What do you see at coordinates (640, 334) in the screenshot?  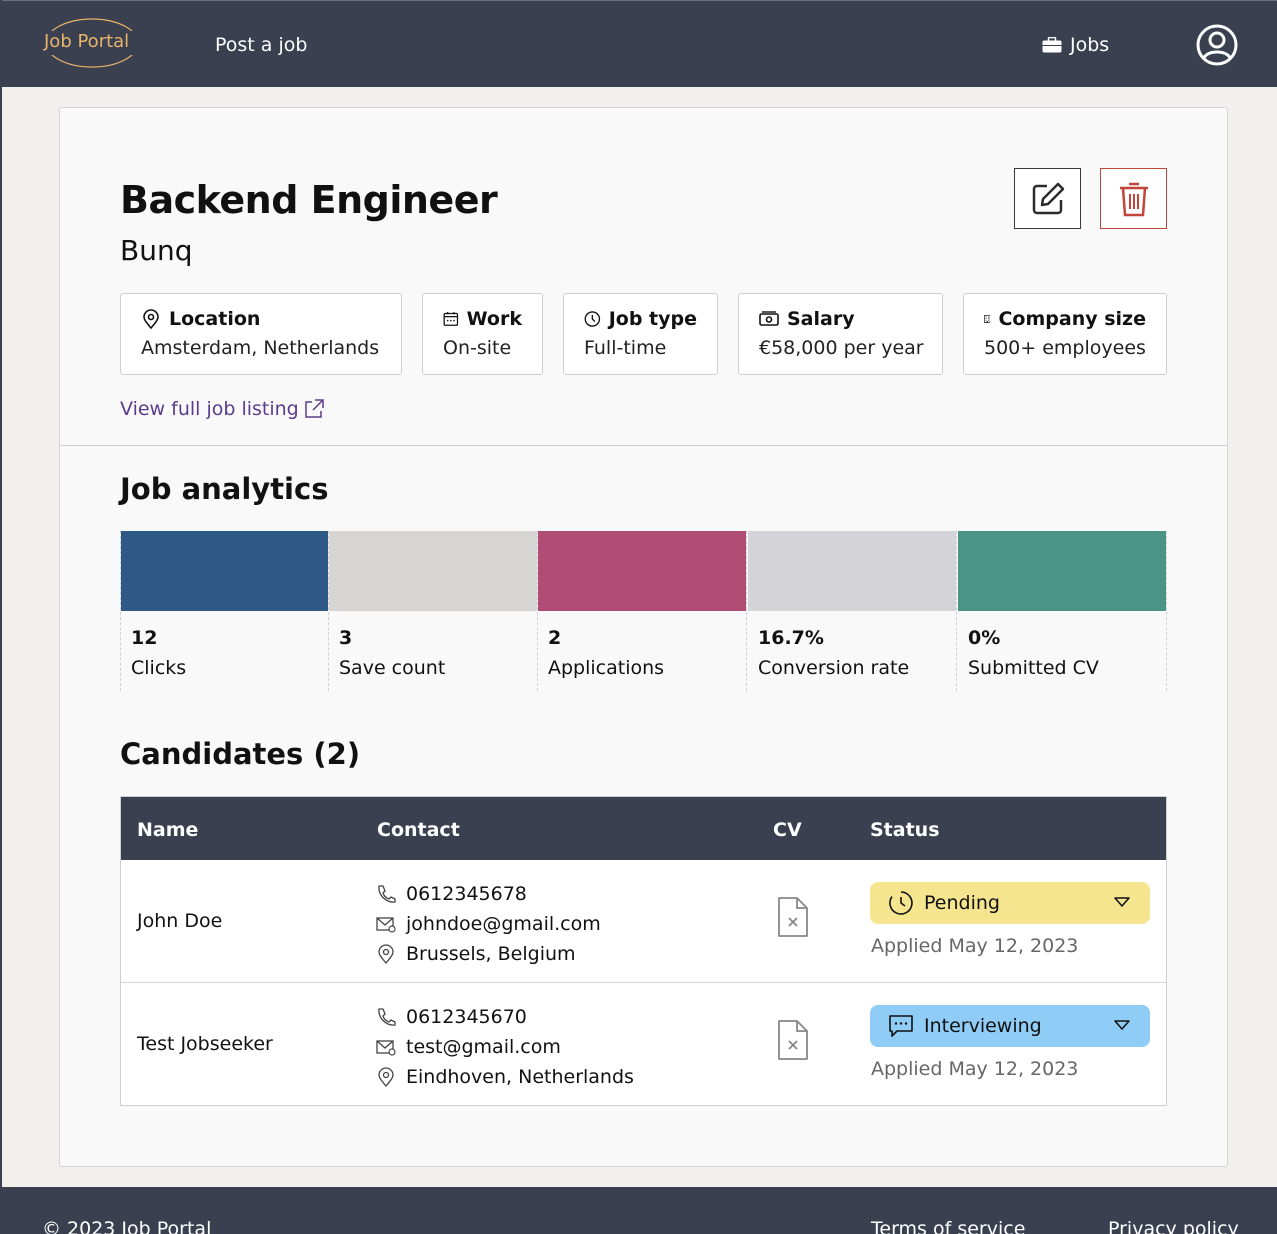 I see `info-job-type: Job type Full-time` at bounding box center [640, 334].